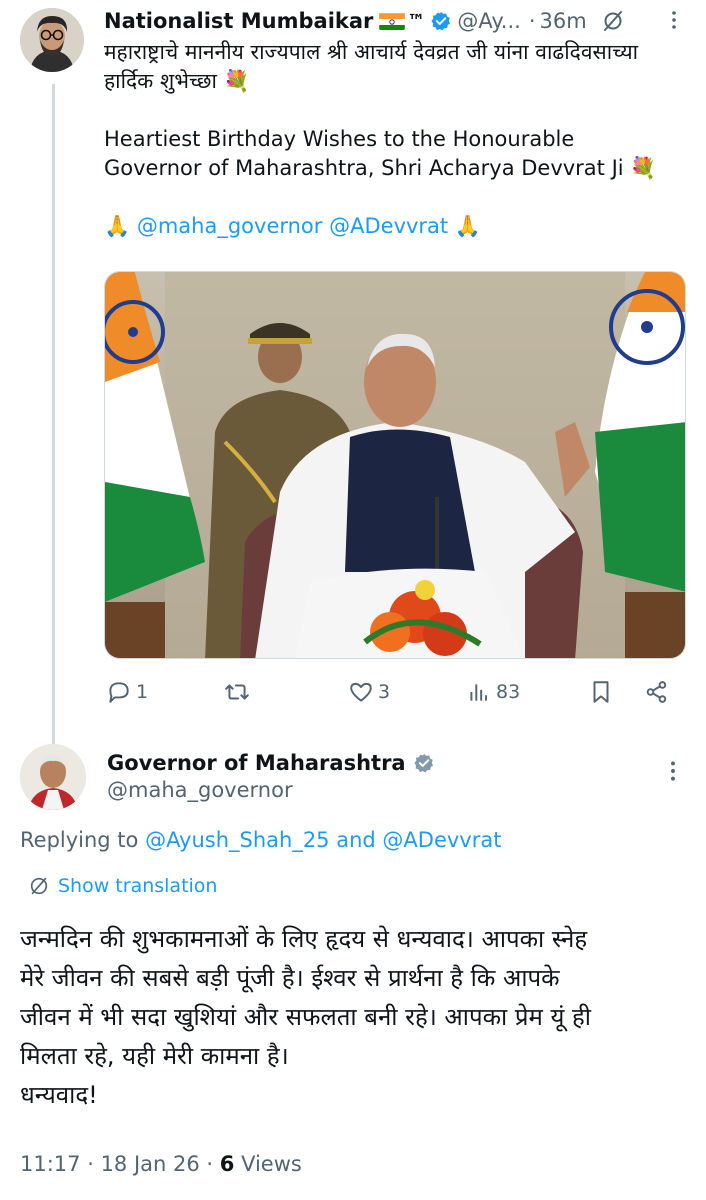 The height and width of the screenshot is (1200, 706). Describe the element at coordinates (83, 840) in the screenshot. I see `replying-prefix: Replying to` at that location.